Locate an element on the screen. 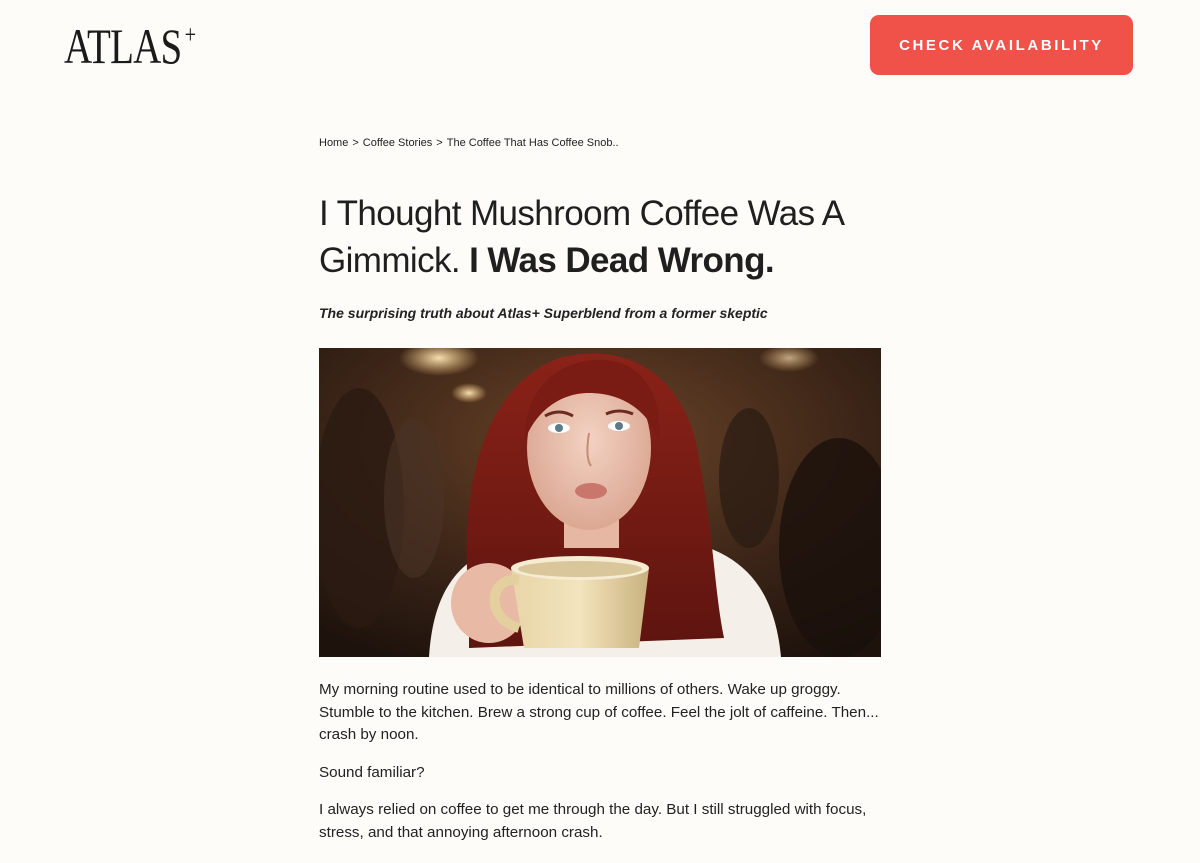 Image resolution: width=1200 pixels, height=863 pixels. logo-text: ATLAS is located at coordinates (123, 46).